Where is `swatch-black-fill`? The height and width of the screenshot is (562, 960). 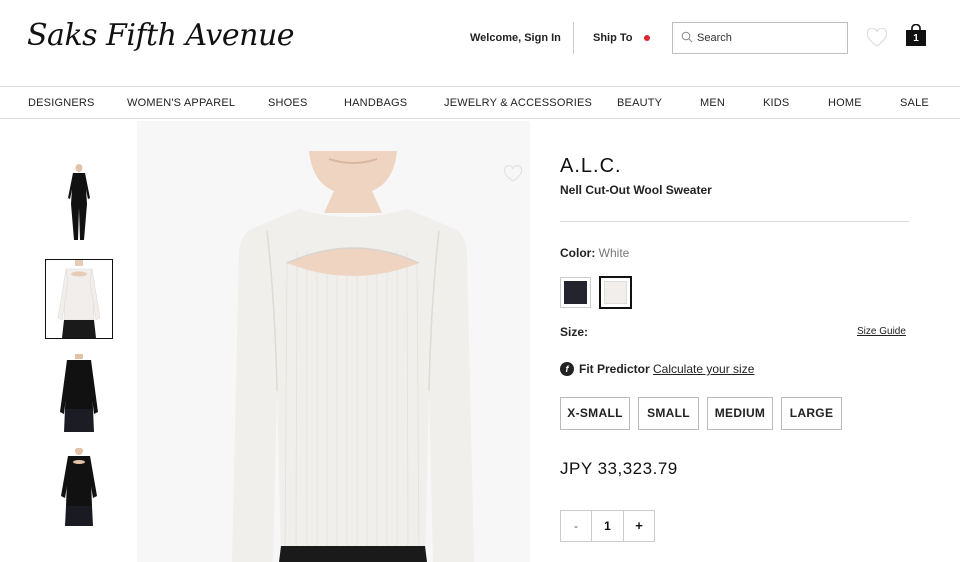 swatch-black-fill is located at coordinates (575, 292).